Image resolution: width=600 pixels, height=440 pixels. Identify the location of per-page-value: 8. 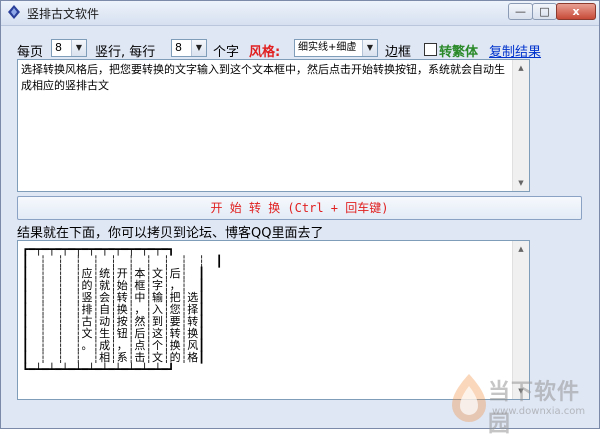
(58, 47).